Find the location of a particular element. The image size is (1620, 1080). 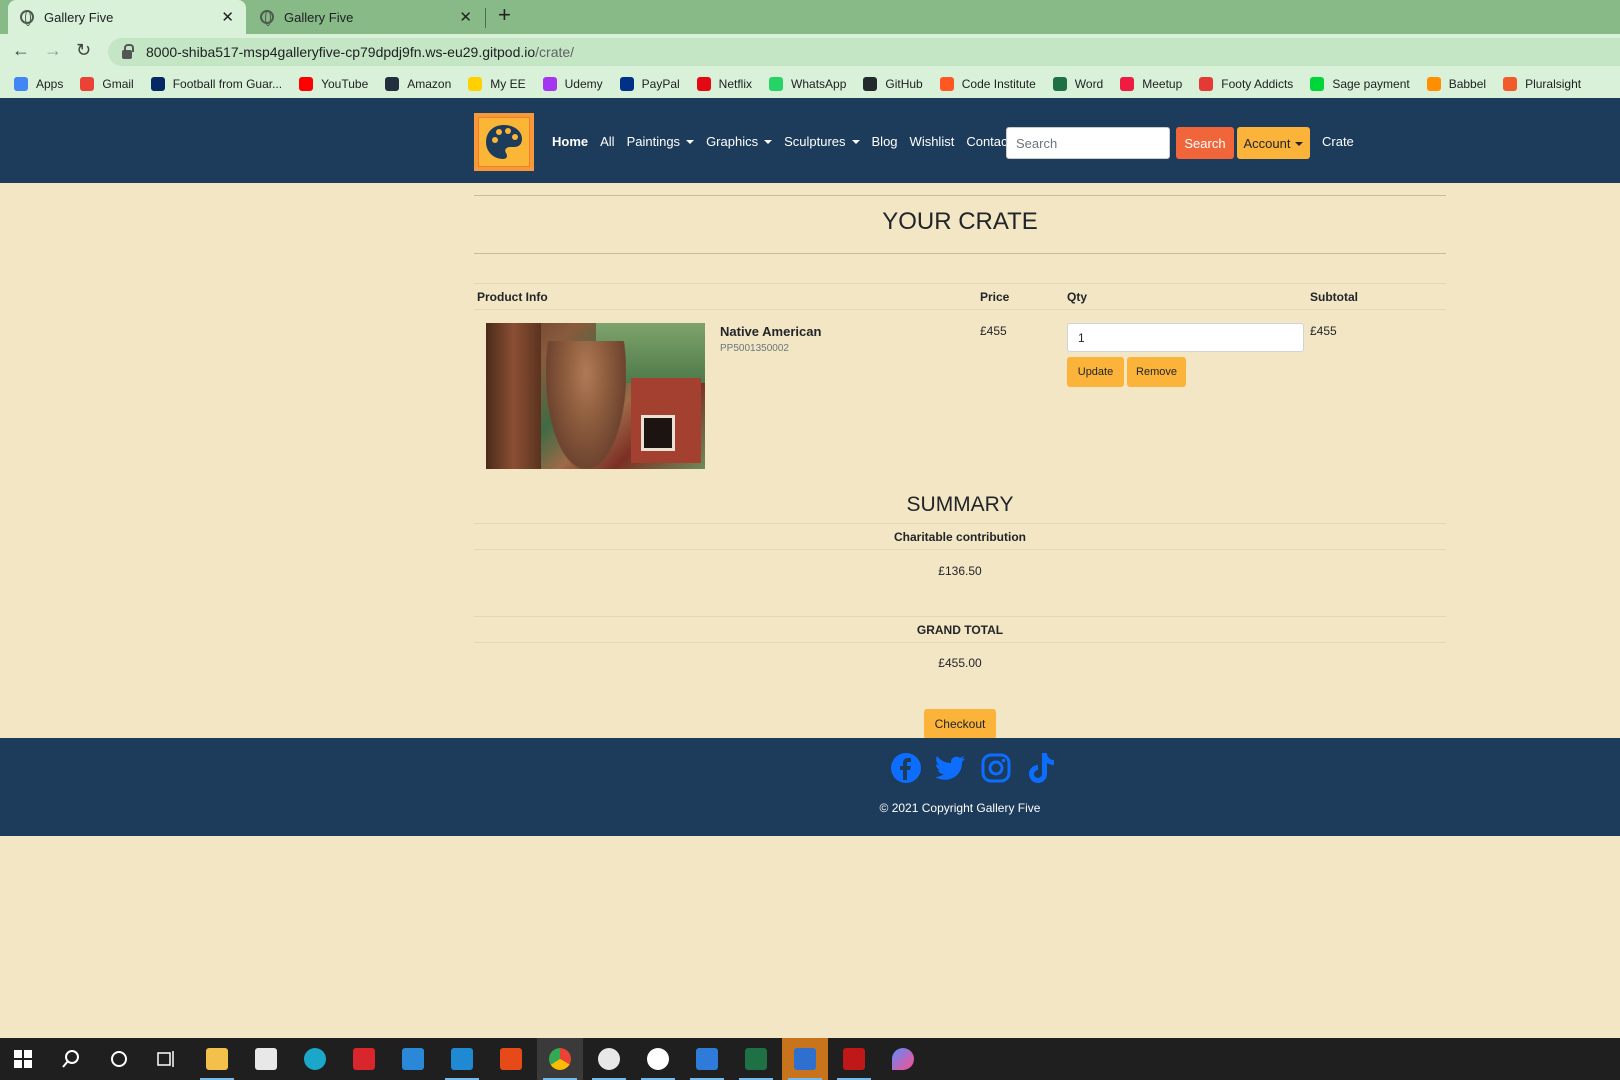

office-icon is located at coordinates (511, 1059).